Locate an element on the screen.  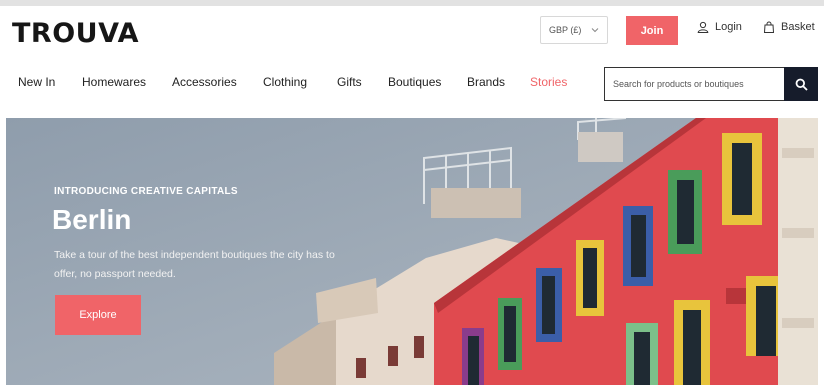
login-link: Login is located at coordinates (719, 27).